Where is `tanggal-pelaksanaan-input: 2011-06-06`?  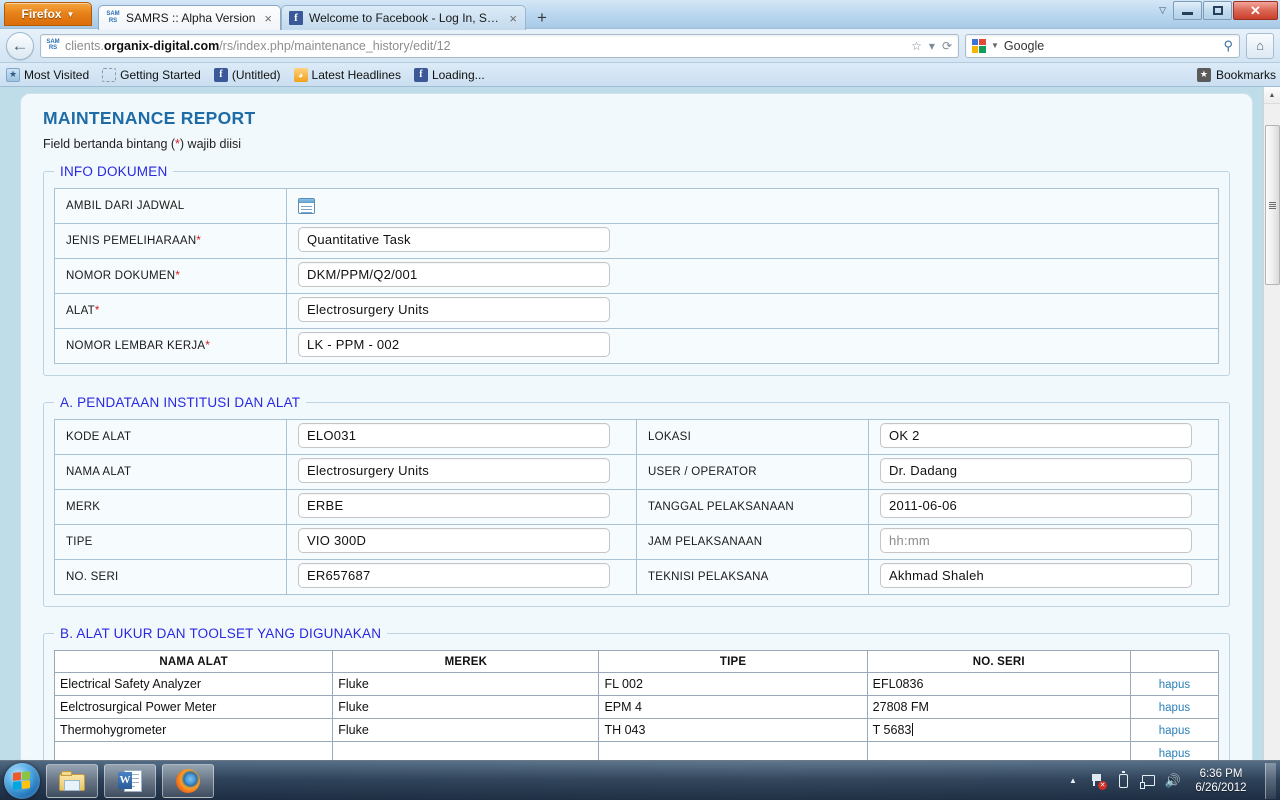 tanggal-pelaksanaan-input: 2011-06-06 is located at coordinates (1036, 505).